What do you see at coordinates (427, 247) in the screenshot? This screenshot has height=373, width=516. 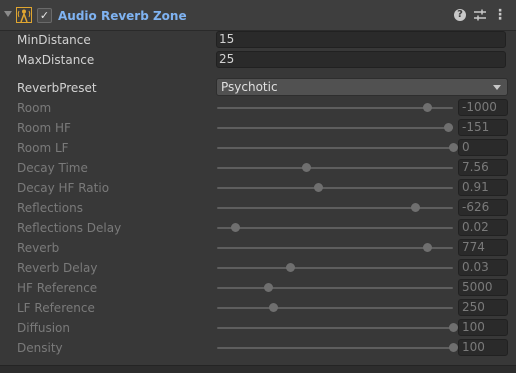 I see `reverb-slider-thumb` at bounding box center [427, 247].